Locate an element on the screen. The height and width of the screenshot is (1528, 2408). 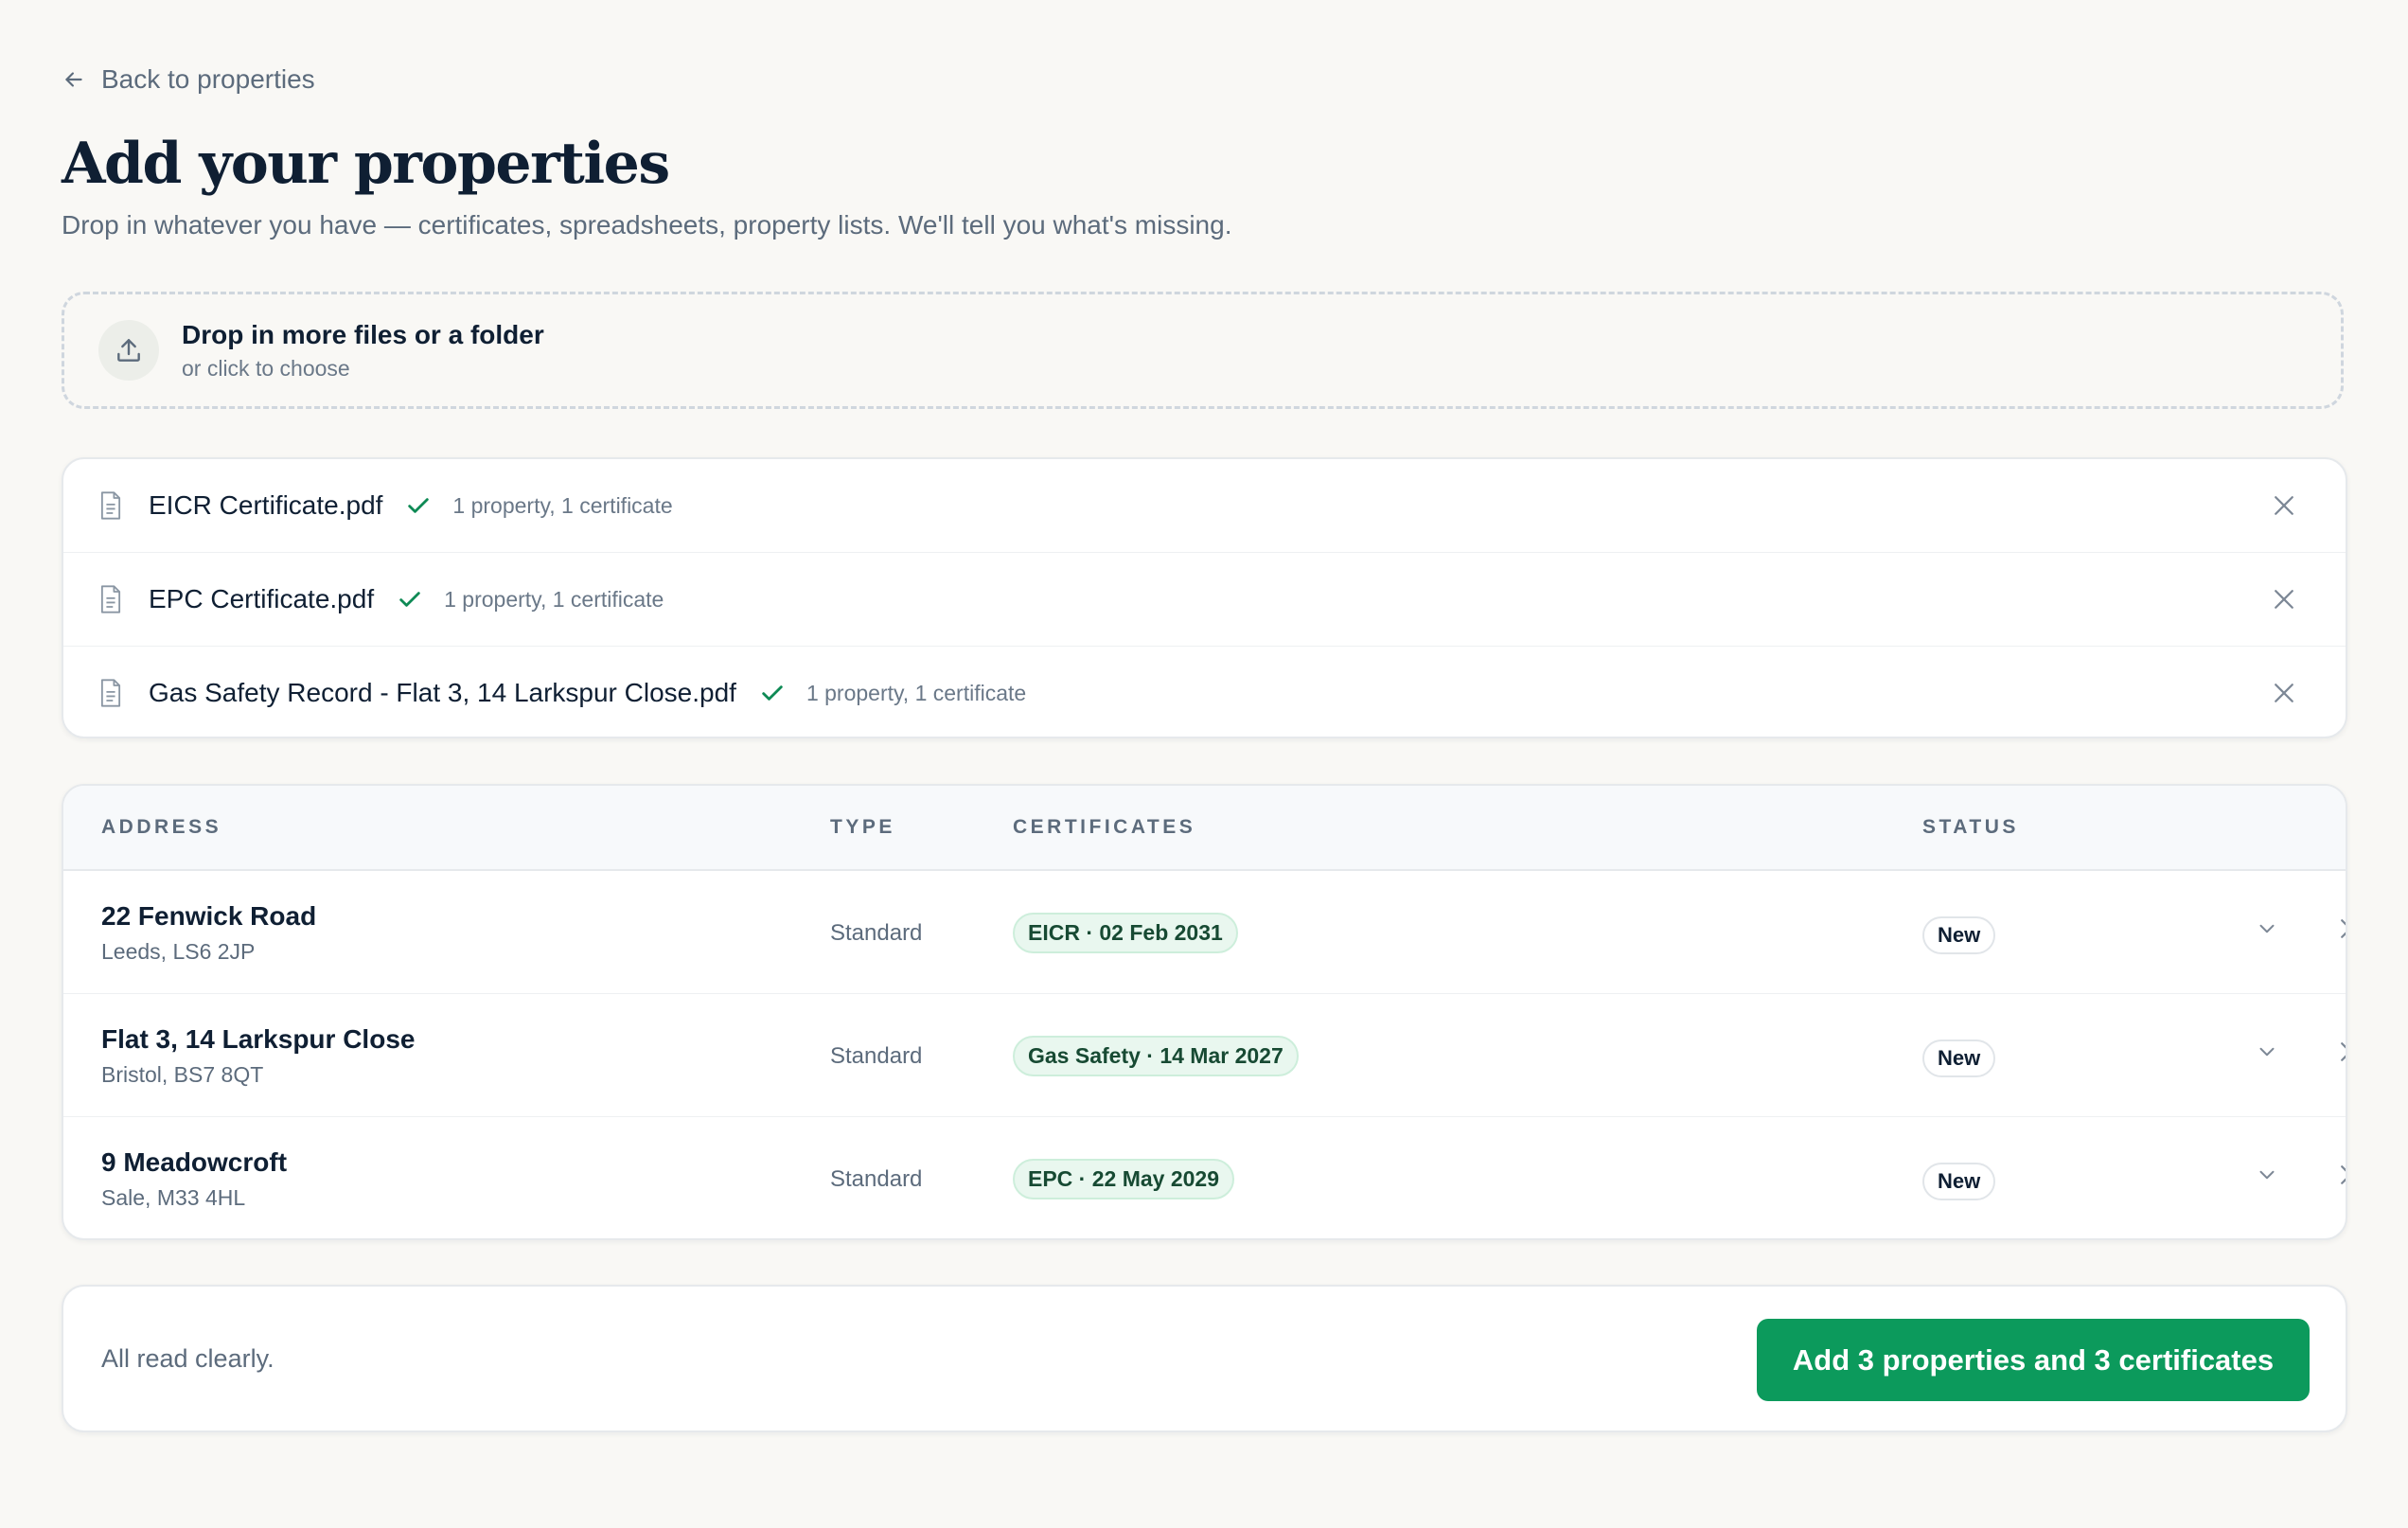
column-header-certificates: CERTIFICATES is located at coordinates (1104, 827).